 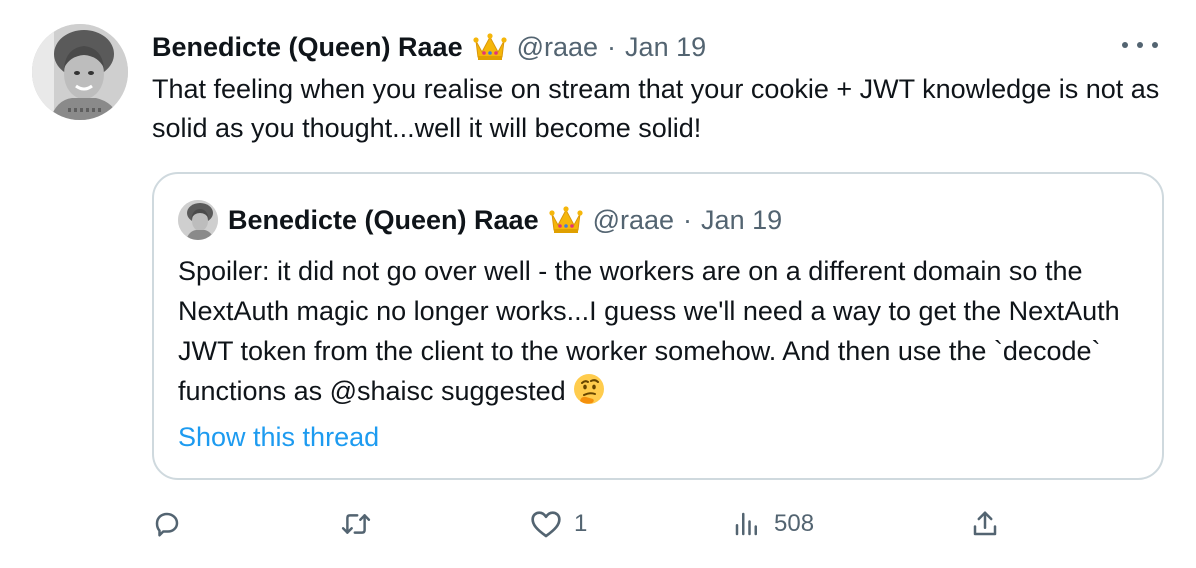 I want to click on like-count: 1, so click(x=581, y=523).